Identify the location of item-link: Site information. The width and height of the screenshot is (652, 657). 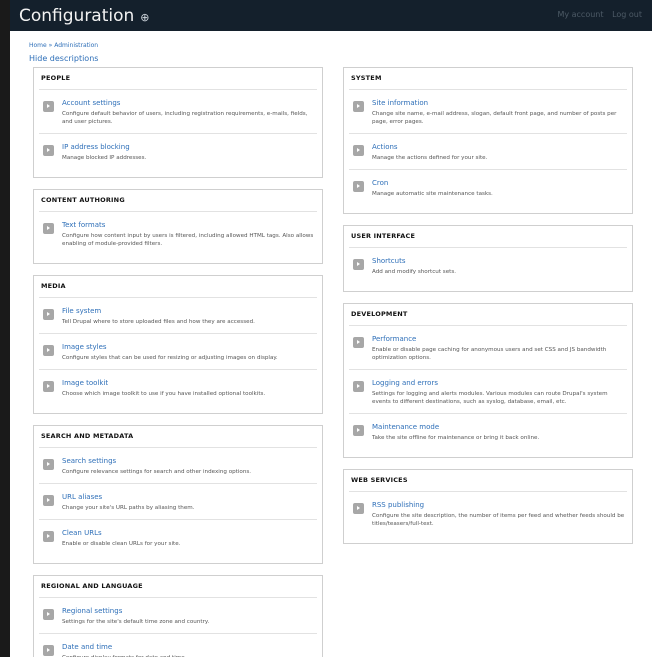
(499, 103).